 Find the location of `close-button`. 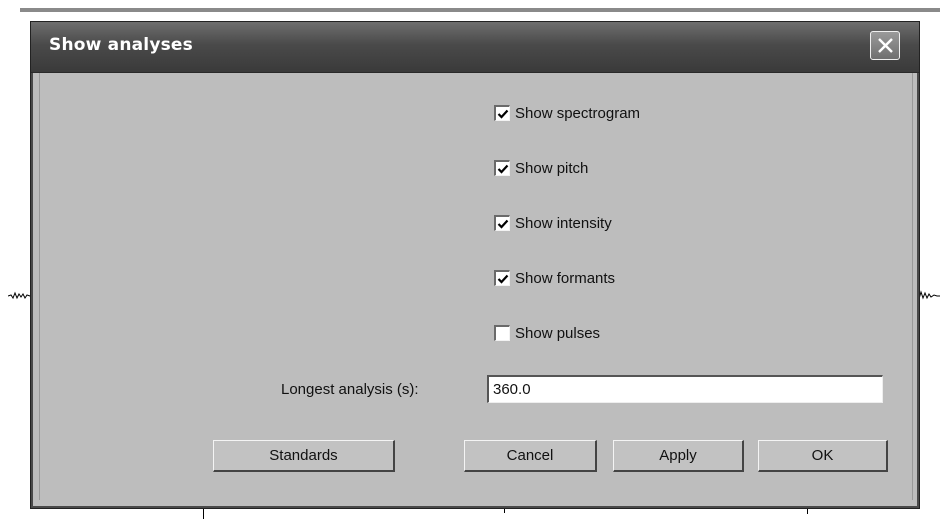

close-button is located at coordinates (885, 45).